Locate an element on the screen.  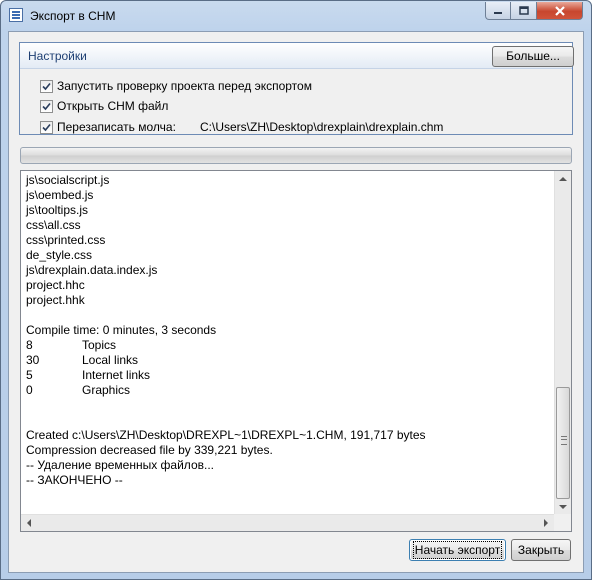
app-icon is located at coordinates (16, 15).